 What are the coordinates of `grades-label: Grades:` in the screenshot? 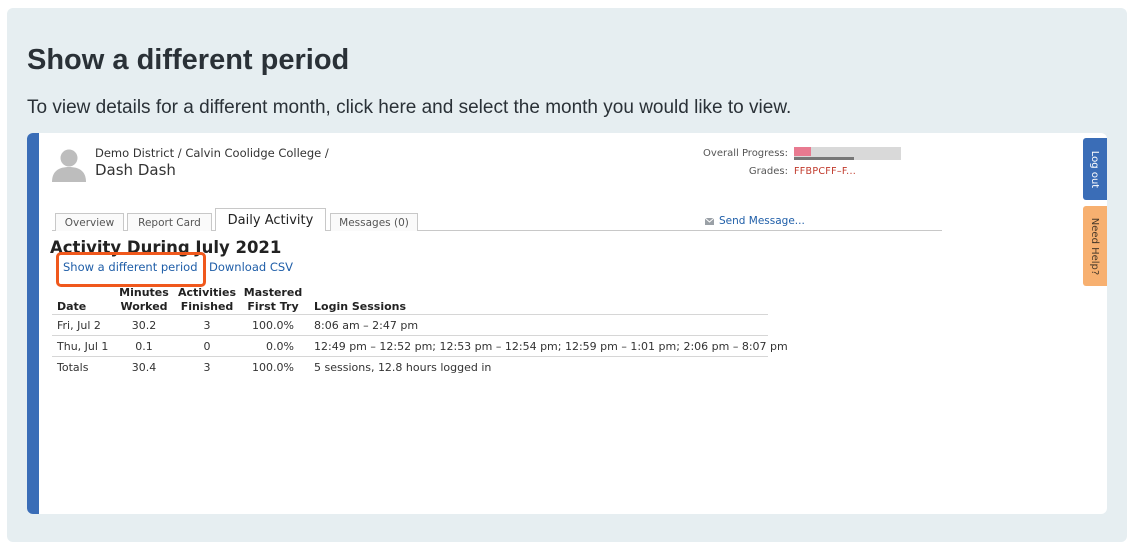 It's located at (768, 171).